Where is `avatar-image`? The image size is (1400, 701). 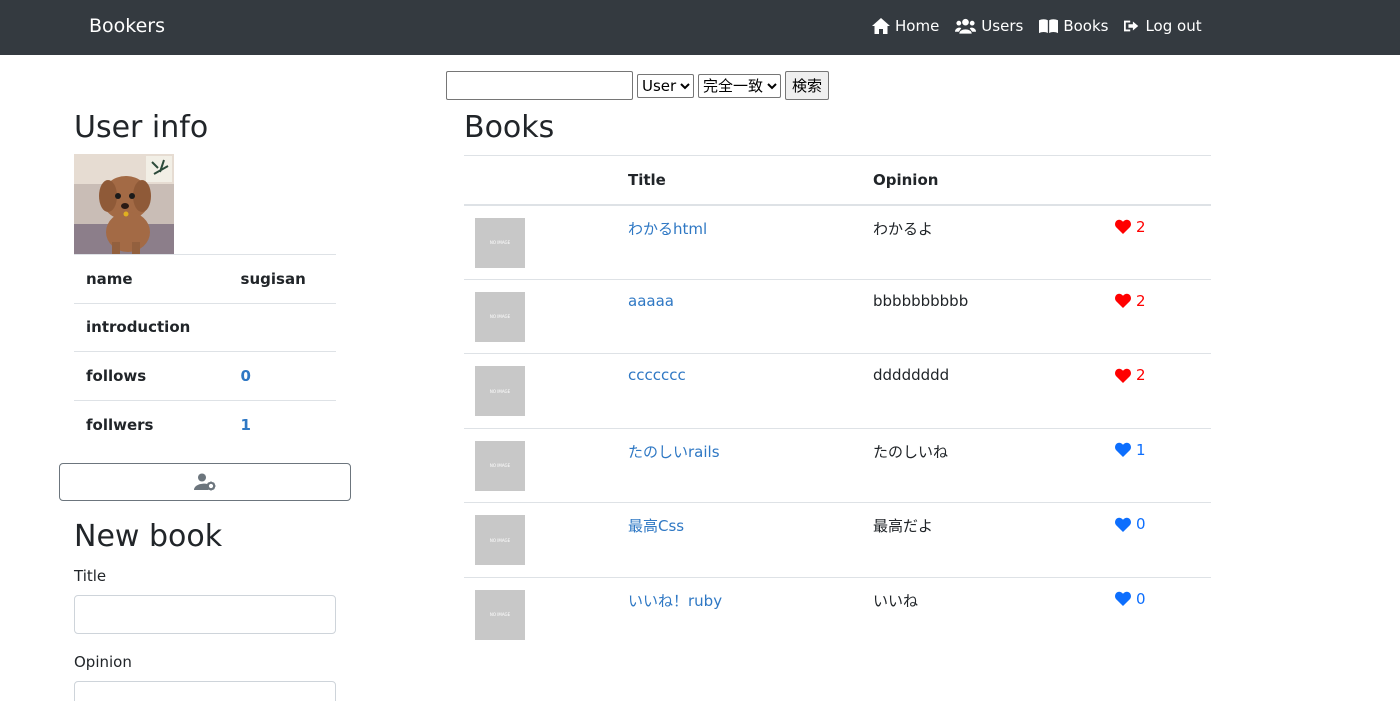 avatar-image is located at coordinates (124, 204).